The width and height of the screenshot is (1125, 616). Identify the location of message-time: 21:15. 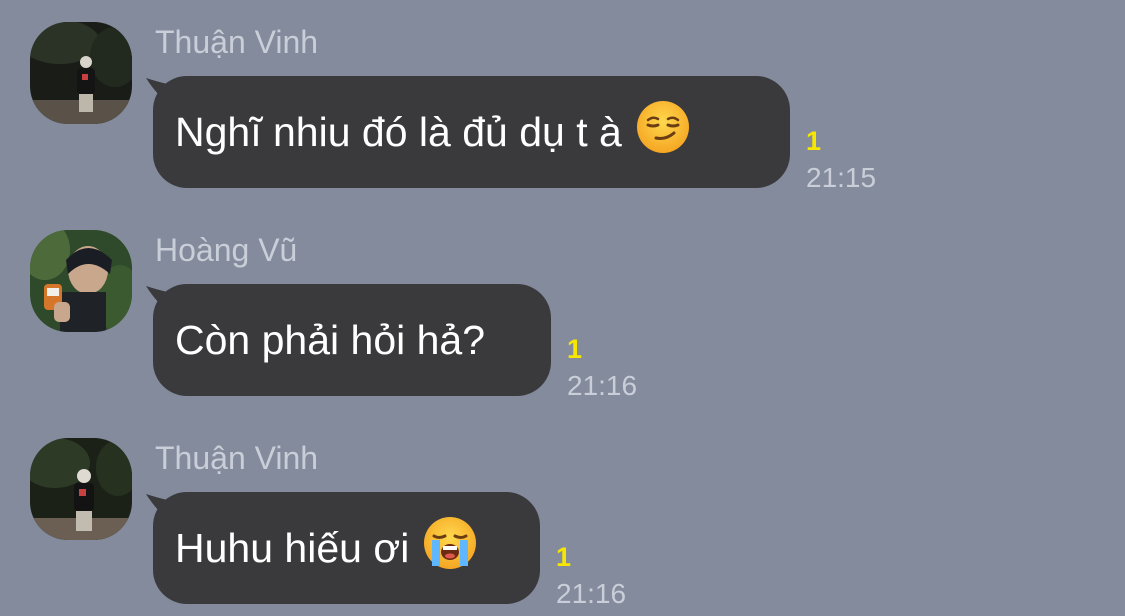
(841, 177).